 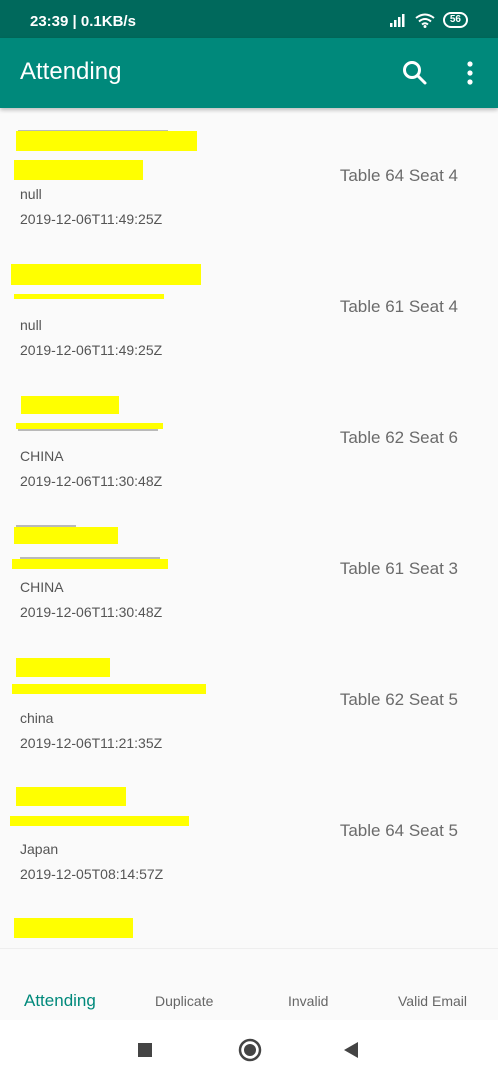 What do you see at coordinates (37, 718) in the screenshot?
I see `attendee-country: china` at bounding box center [37, 718].